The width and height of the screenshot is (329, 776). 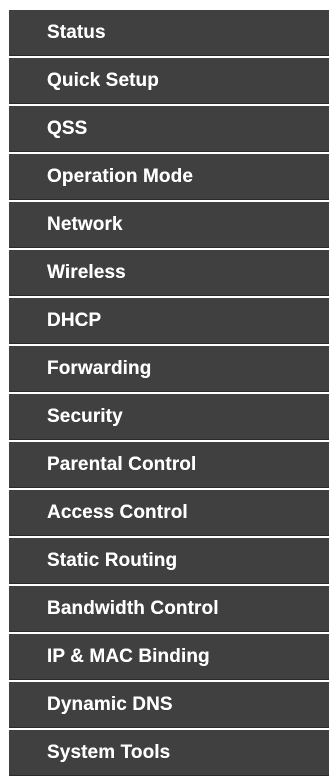 I want to click on menu-item-network: Network, so click(x=169, y=225).